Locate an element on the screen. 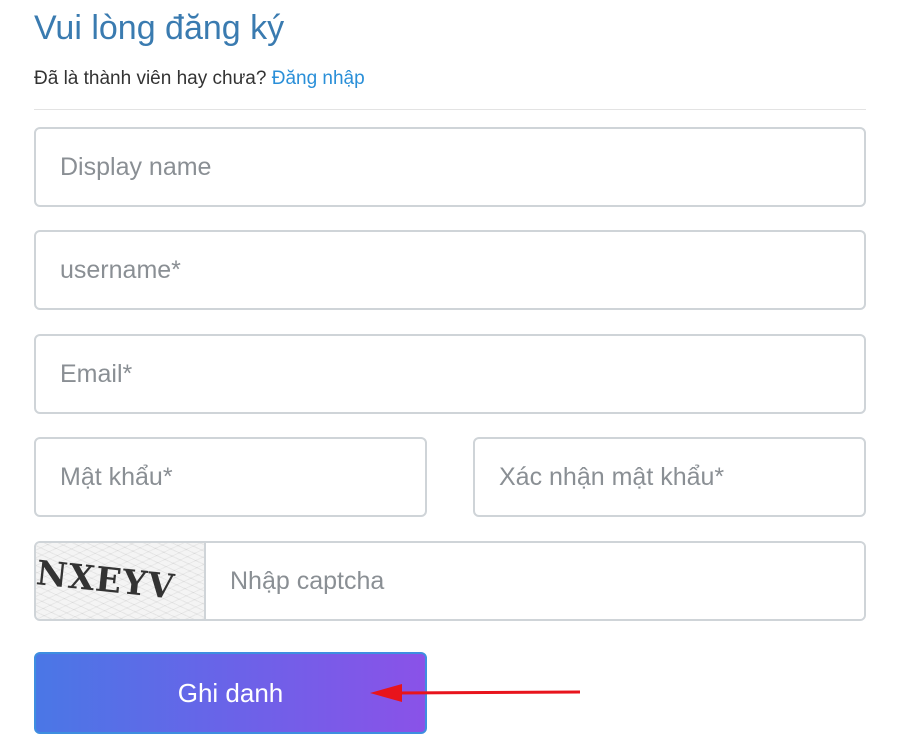 The width and height of the screenshot is (897, 752). email-input is located at coordinates (450, 374).